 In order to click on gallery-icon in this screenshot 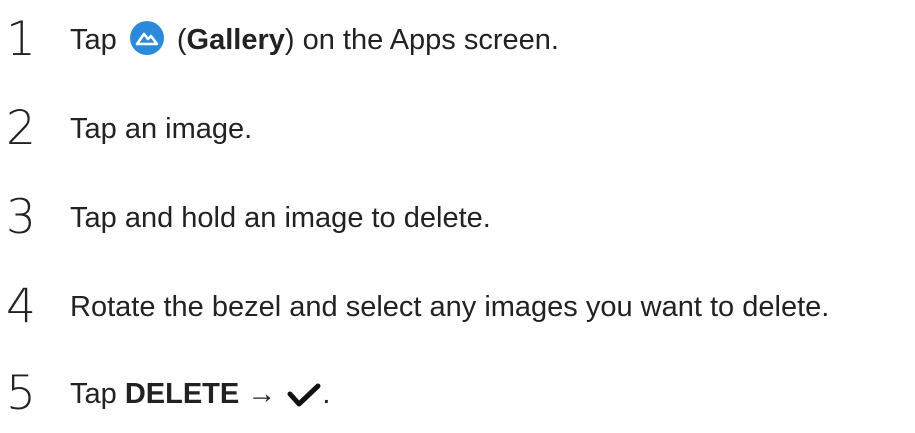, I will do `click(147, 36)`.